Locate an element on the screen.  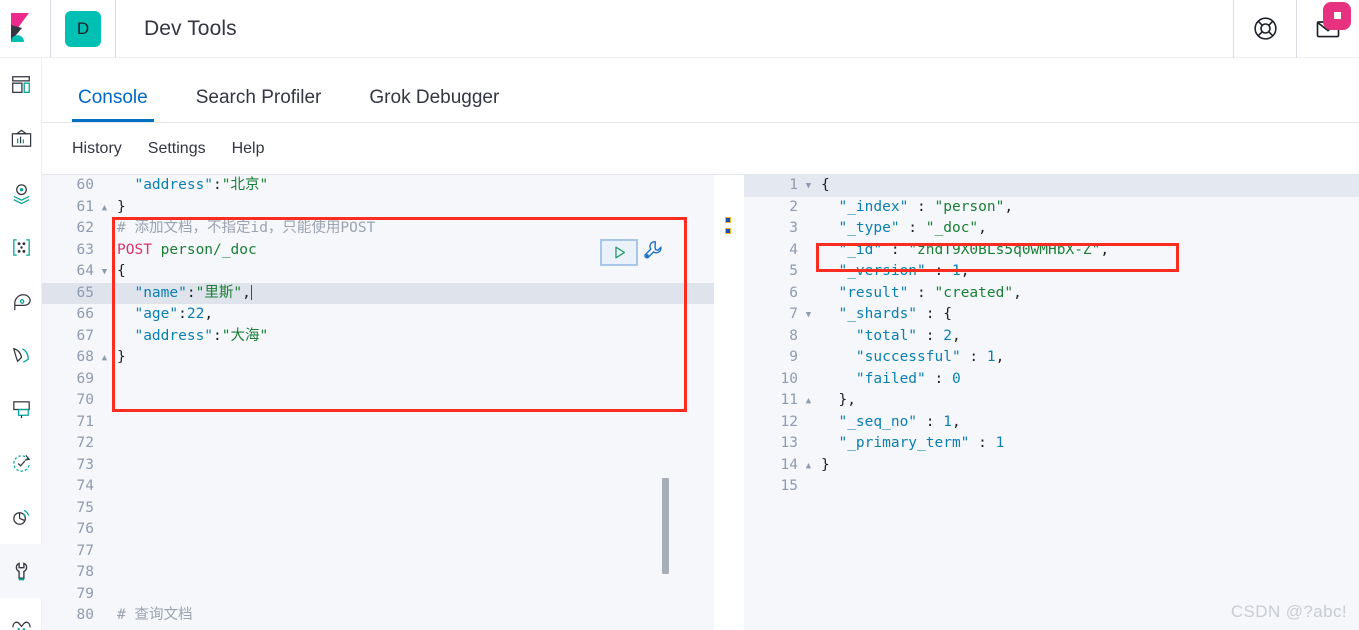
sidebar-item-dev-tools is located at coordinates (21, 571).